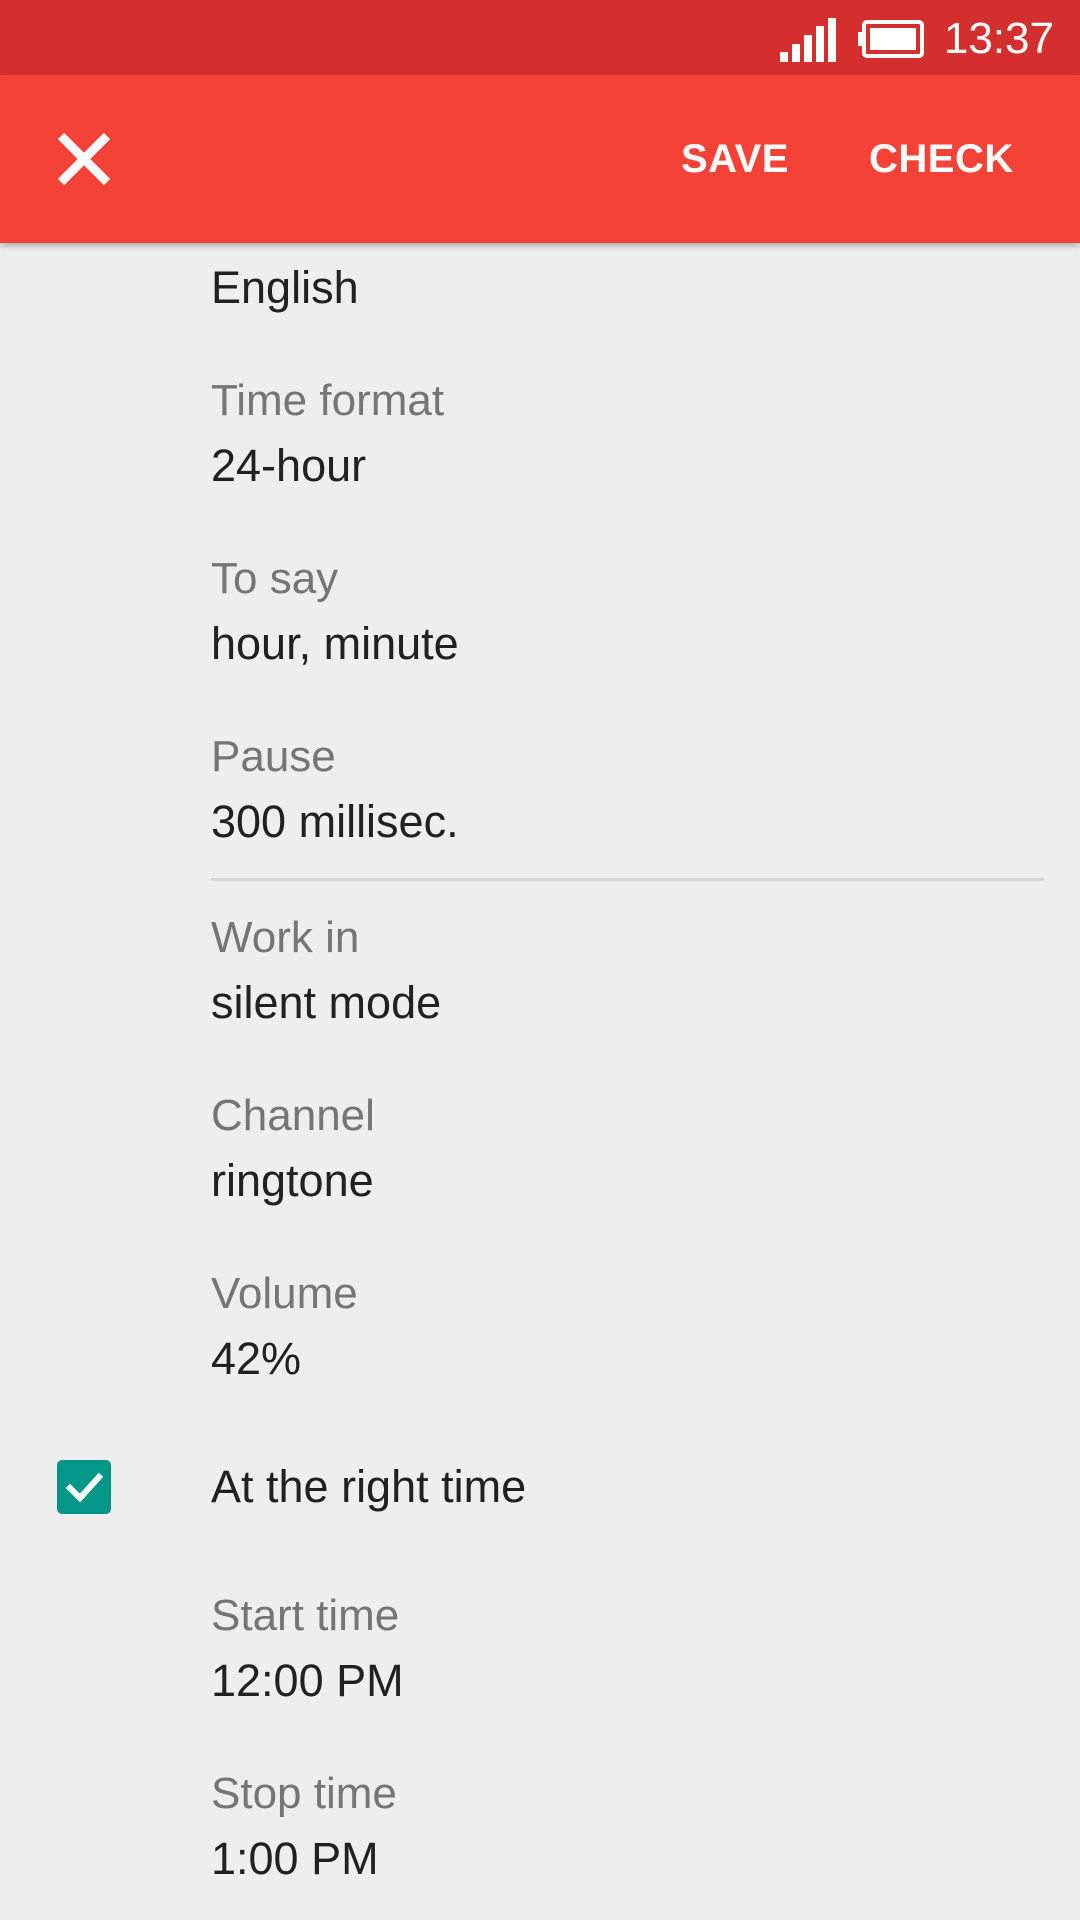 The height and width of the screenshot is (1920, 1080). I want to click on close-icon, so click(84, 159).